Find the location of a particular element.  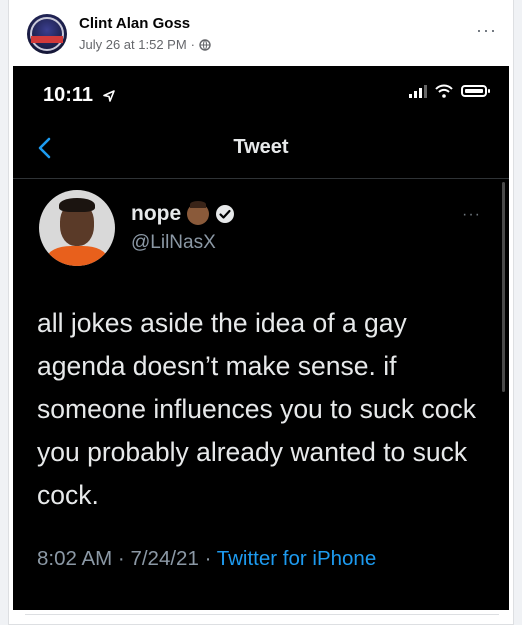

tweet-date: 7/24/21 is located at coordinates (164, 558).